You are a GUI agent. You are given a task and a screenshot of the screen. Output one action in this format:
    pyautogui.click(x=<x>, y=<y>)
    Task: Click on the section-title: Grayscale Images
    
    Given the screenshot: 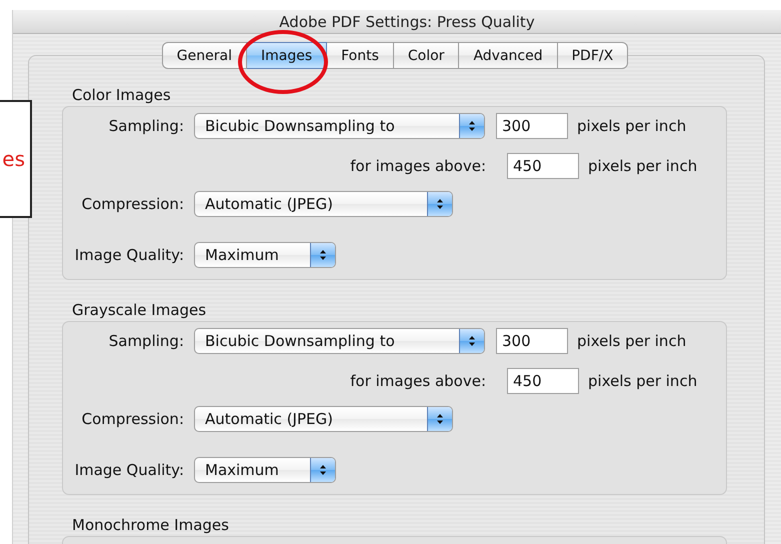 What is the action you would take?
    pyautogui.click(x=139, y=310)
    